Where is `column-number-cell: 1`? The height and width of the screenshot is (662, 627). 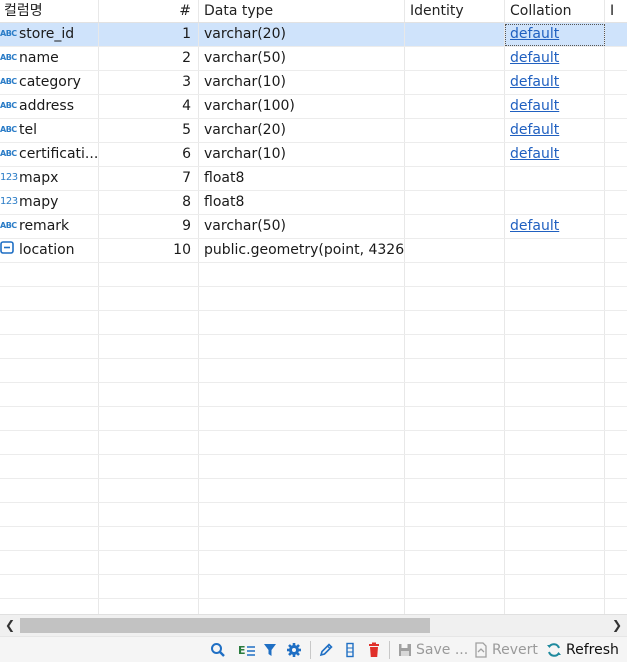
column-number-cell: 1 is located at coordinates (149, 34).